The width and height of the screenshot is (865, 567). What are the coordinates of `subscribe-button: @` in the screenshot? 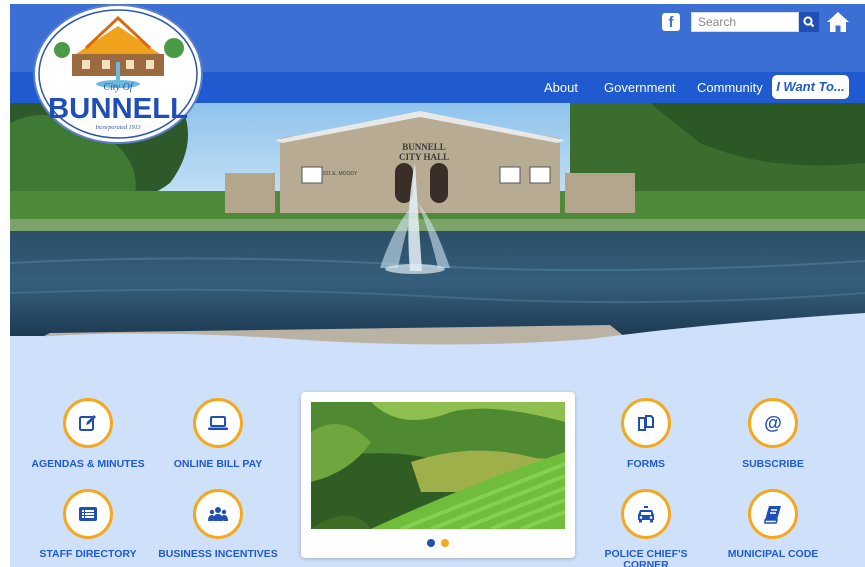 It's located at (773, 423).